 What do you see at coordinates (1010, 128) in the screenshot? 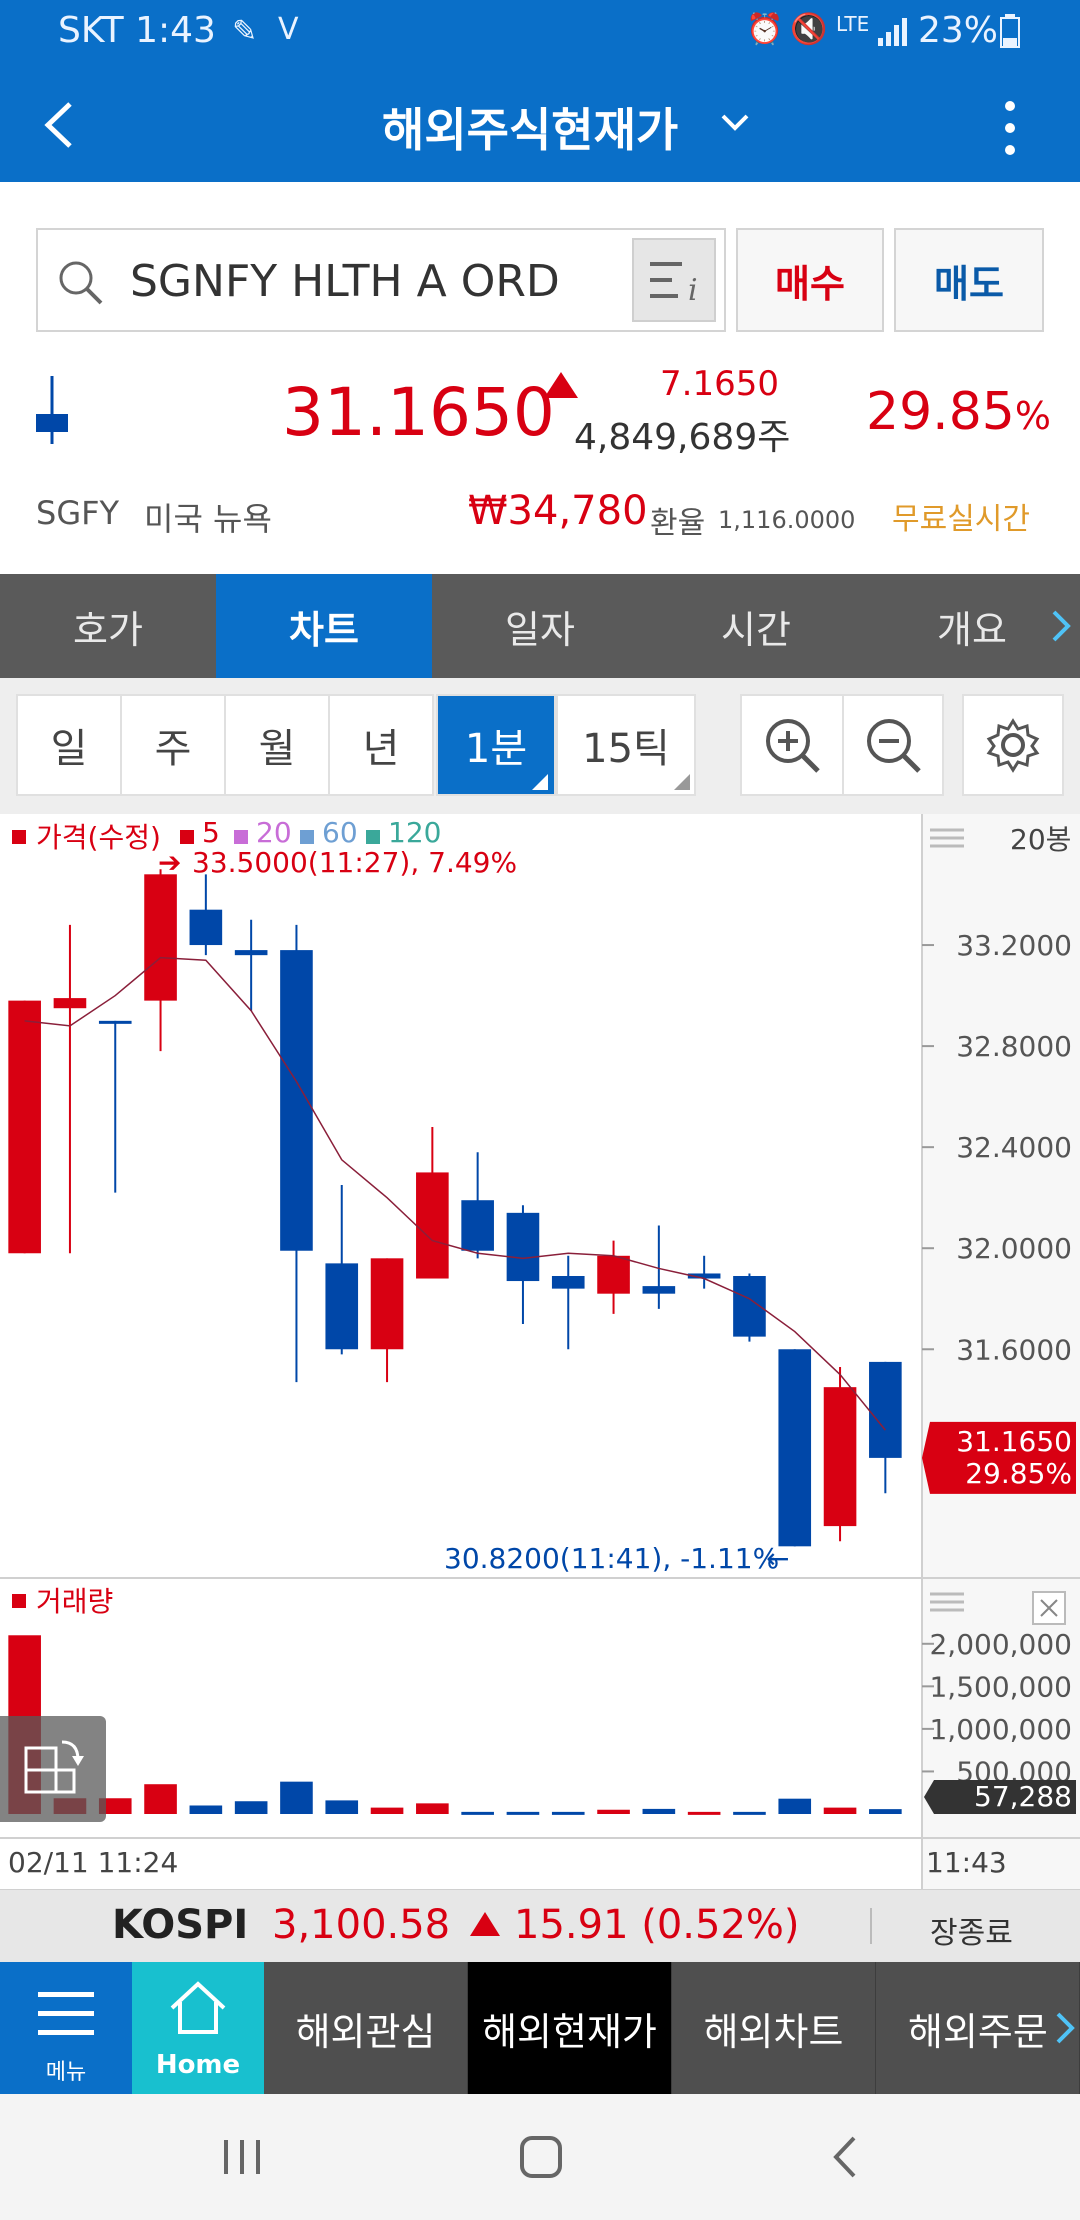
I see `more-icon` at bounding box center [1010, 128].